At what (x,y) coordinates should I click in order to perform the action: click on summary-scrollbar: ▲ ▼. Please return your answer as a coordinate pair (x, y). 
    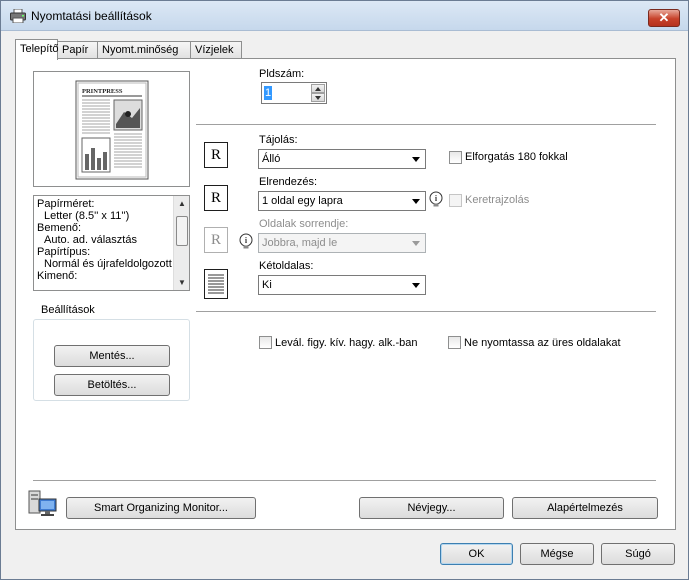
    Looking at the image, I should click on (181, 243).